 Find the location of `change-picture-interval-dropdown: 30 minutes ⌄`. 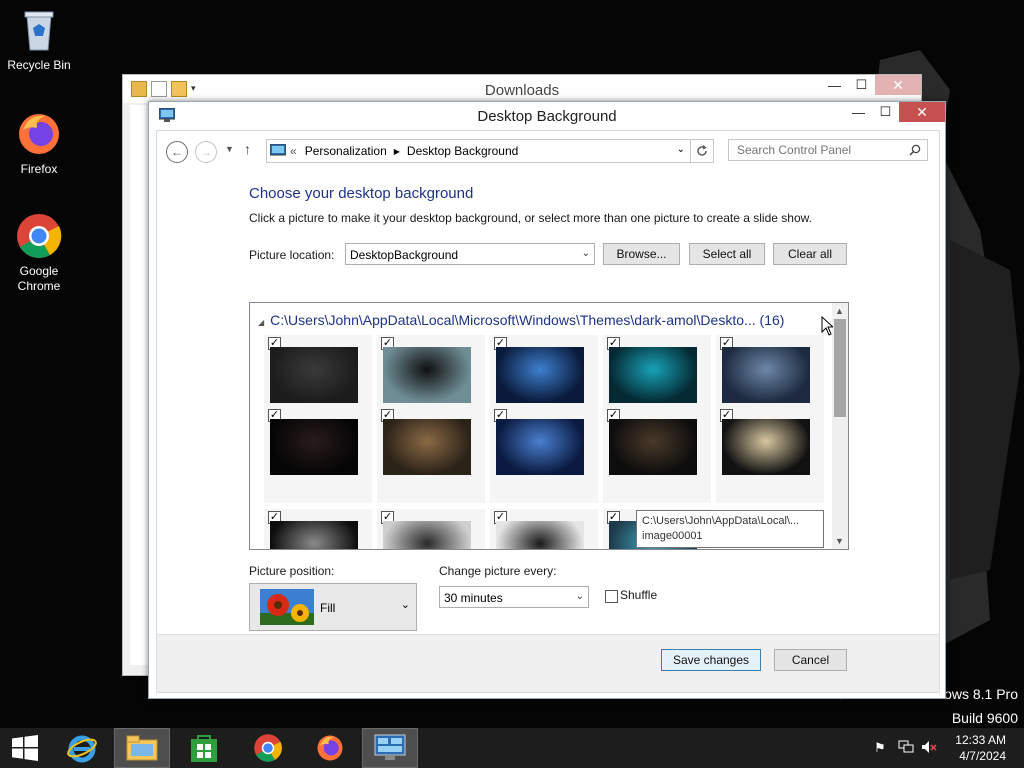

change-picture-interval-dropdown: 30 minutes ⌄ is located at coordinates (514, 597).